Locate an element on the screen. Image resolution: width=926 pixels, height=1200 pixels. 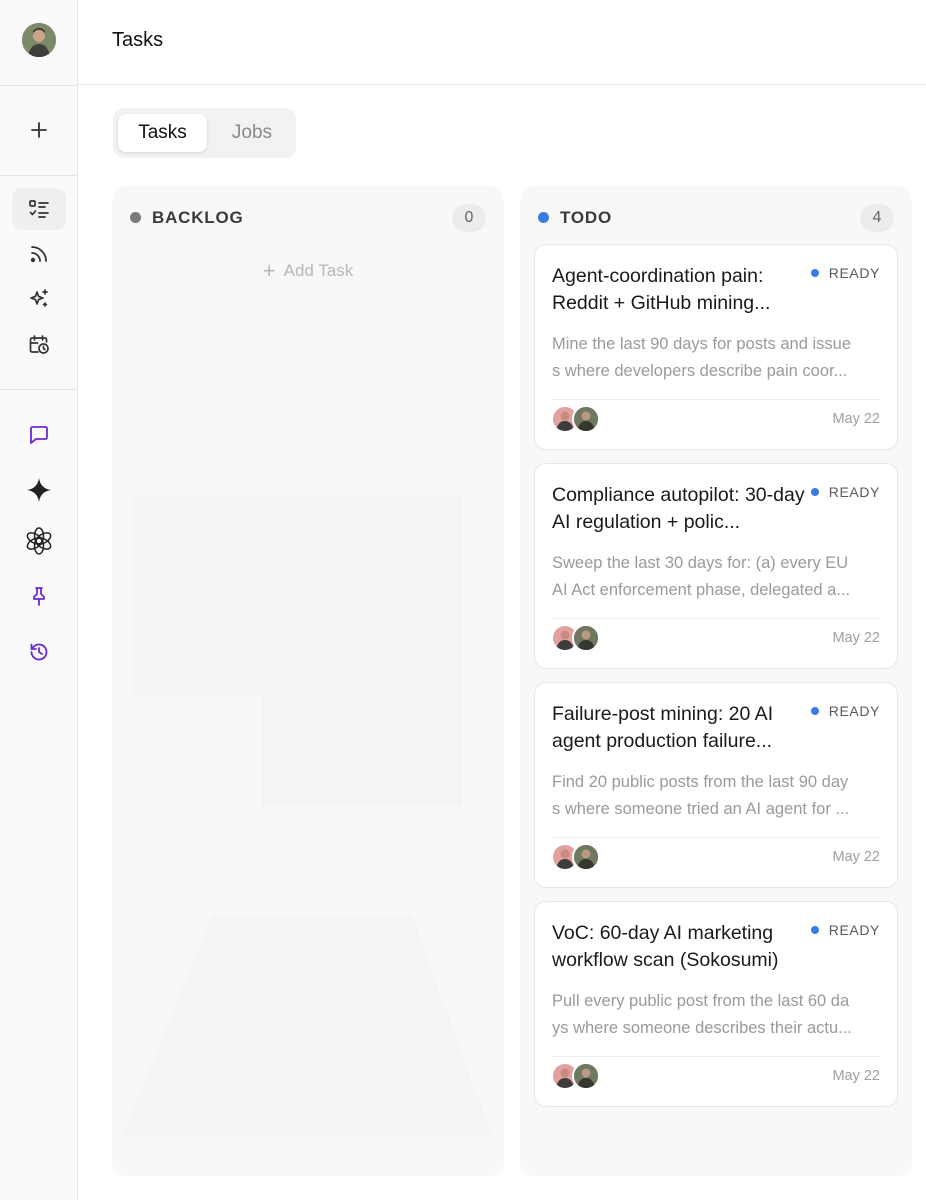
page-title: Tasks is located at coordinates (138, 40).